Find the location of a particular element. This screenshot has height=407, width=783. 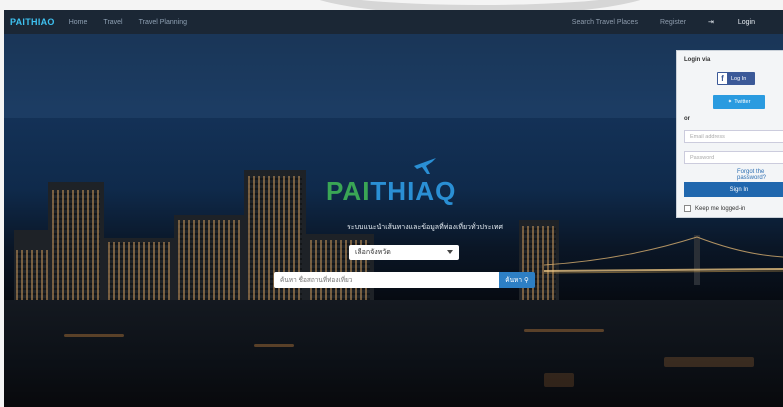

facebook-login-label: Log In is located at coordinates (739, 78).